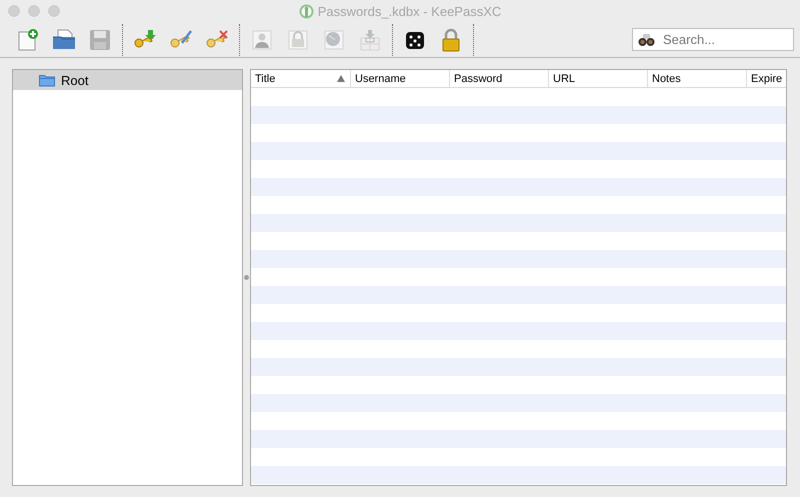 Image resolution: width=800 pixels, height=497 pixels. What do you see at coordinates (127, 80) in the screenshot?
I see `tree-item: Root` at bounding box center [127, 80].